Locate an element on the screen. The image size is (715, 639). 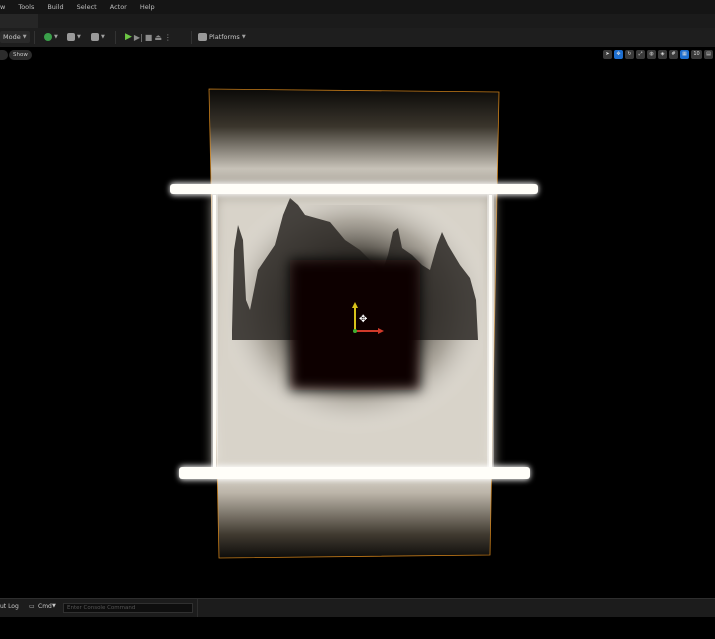
menu-help: Help is located at coordinates (147, 7).